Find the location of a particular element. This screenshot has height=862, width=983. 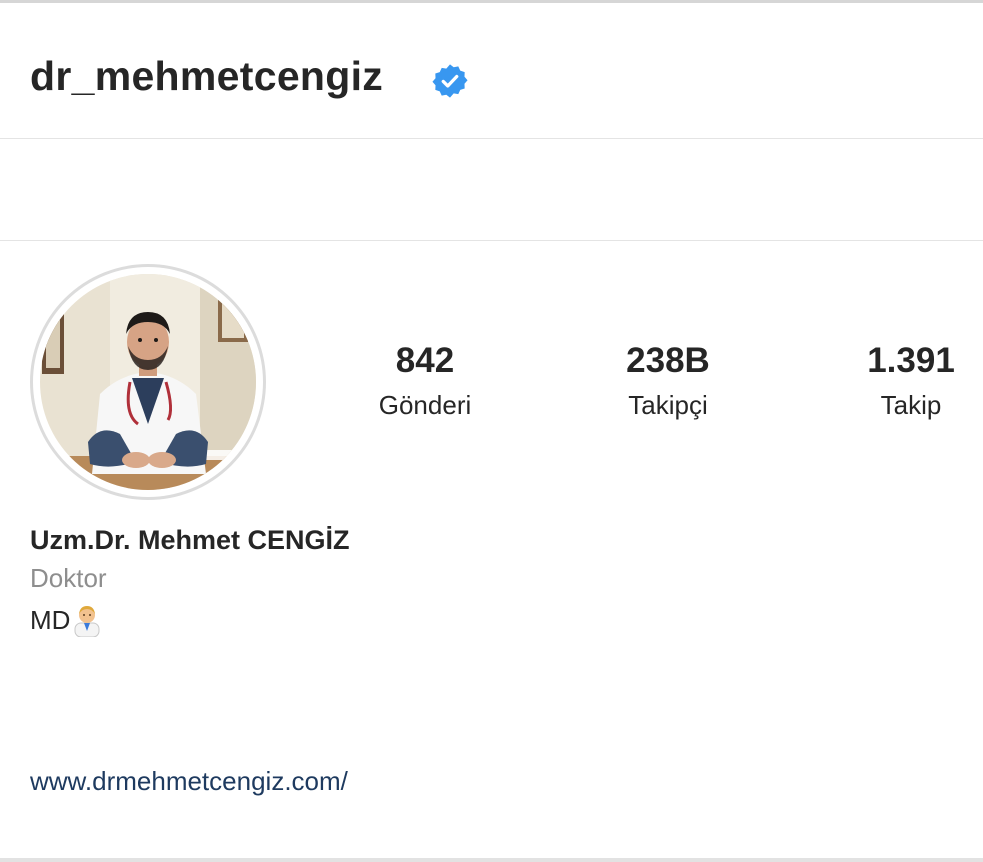

doctor-emoji-icon is located at coordinates (87, 621).